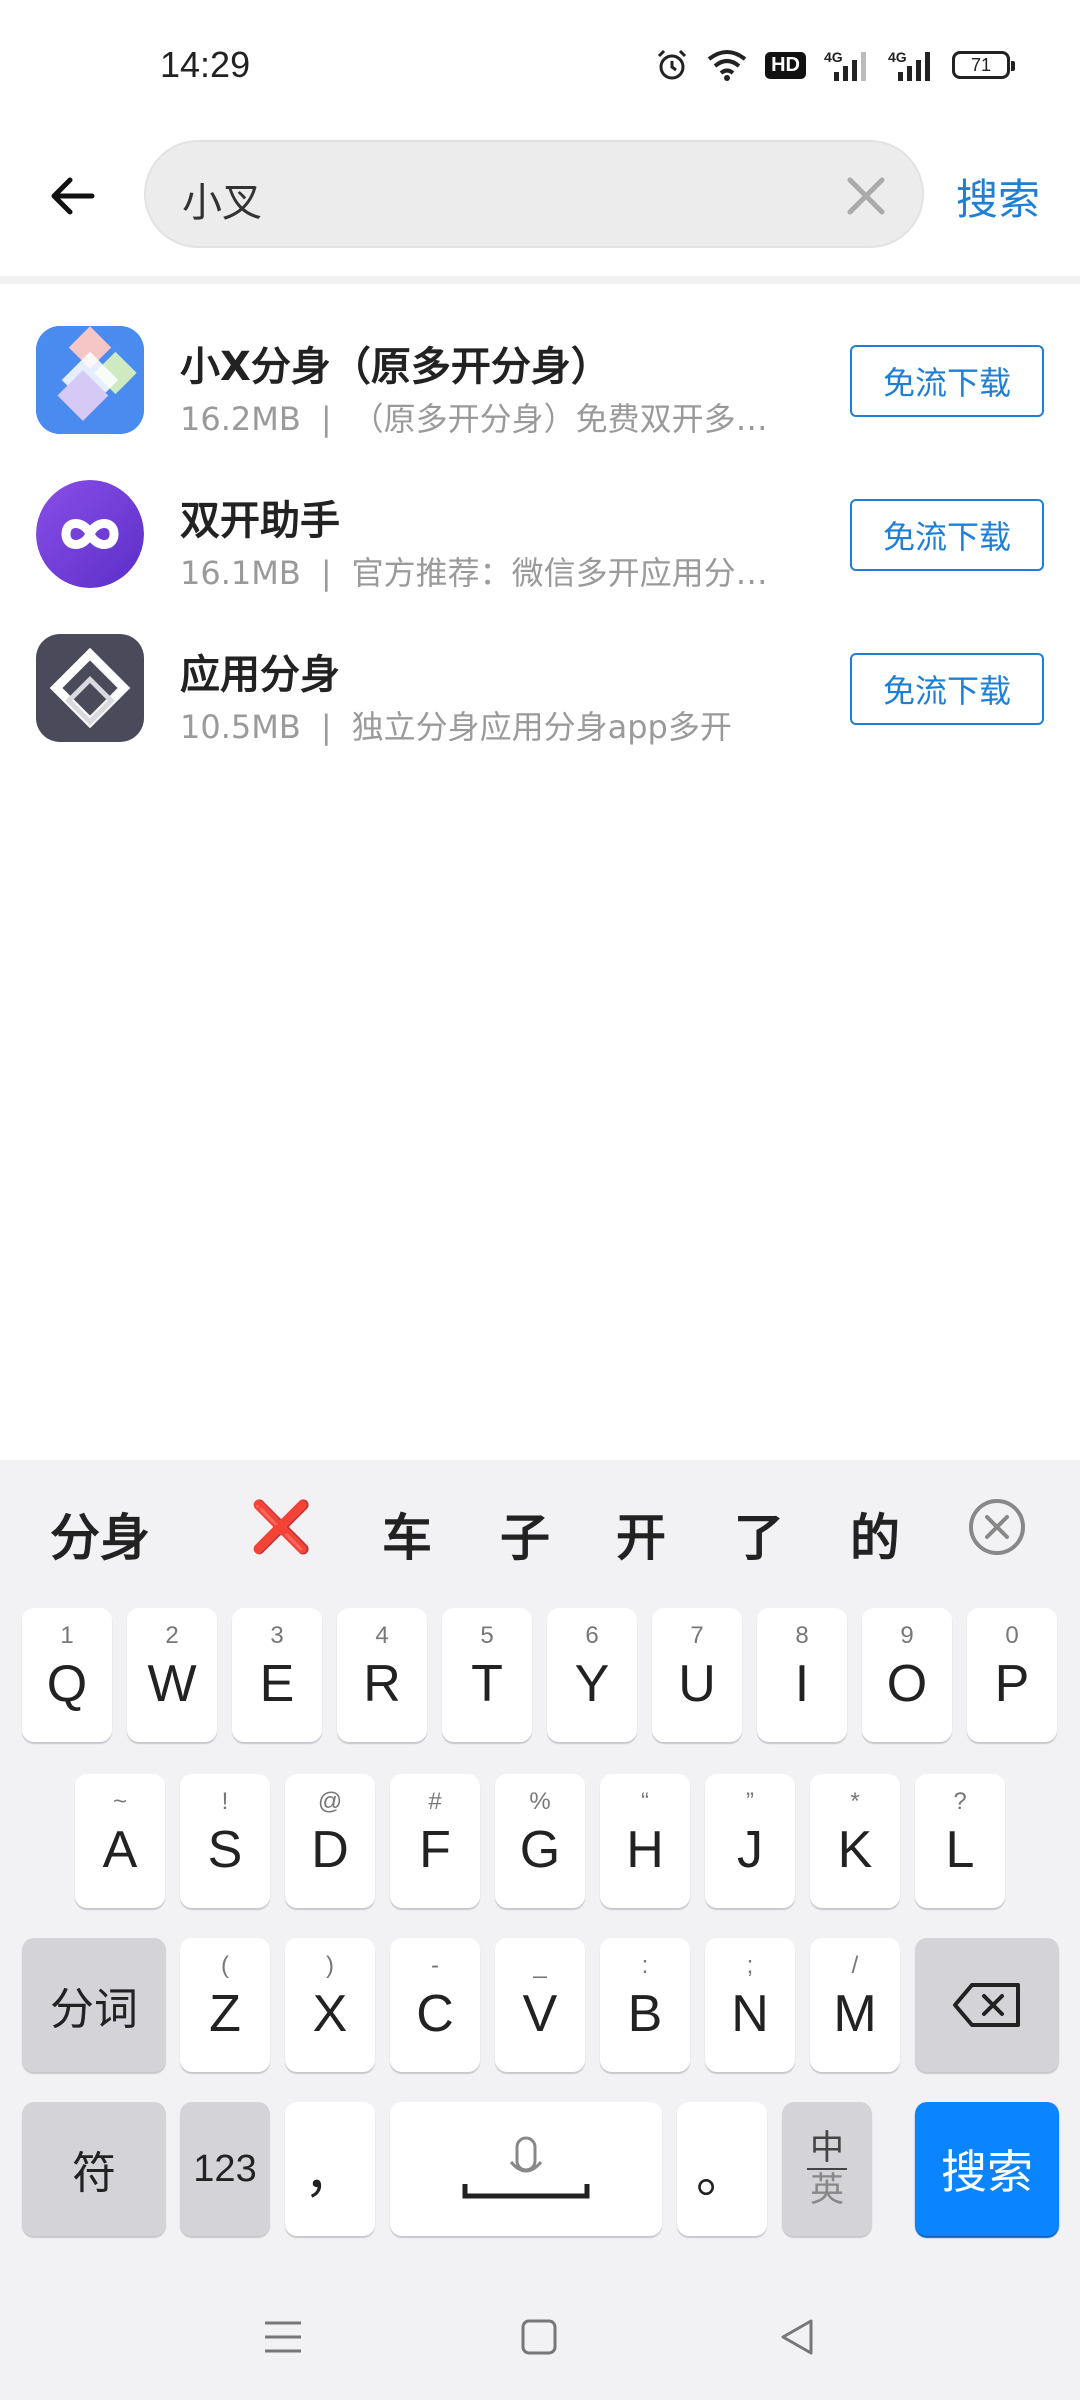 Image resolution: width=1080 pixels, height=2400 pixels. Describe the element at coordinates (540, 1965) in the screenshot. I see `key-sub-label: _` at that location.